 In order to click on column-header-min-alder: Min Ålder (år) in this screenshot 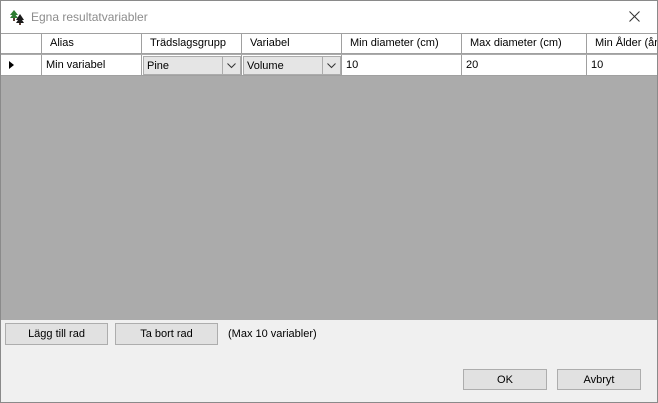, I will do `click(622, 44)`.